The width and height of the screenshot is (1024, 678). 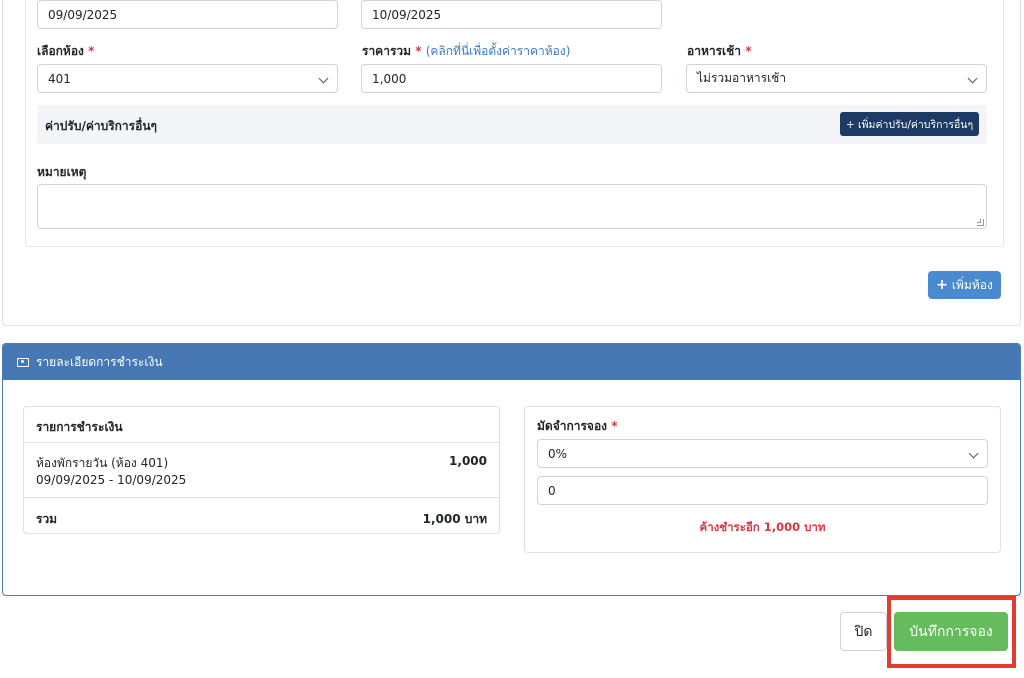 What do you see at coordinates (101, 126) in the screenshot?
I see `fees-title: ค่าปรับ/ค่าบริการอื่นๆ` at bounding box center [101, 126].